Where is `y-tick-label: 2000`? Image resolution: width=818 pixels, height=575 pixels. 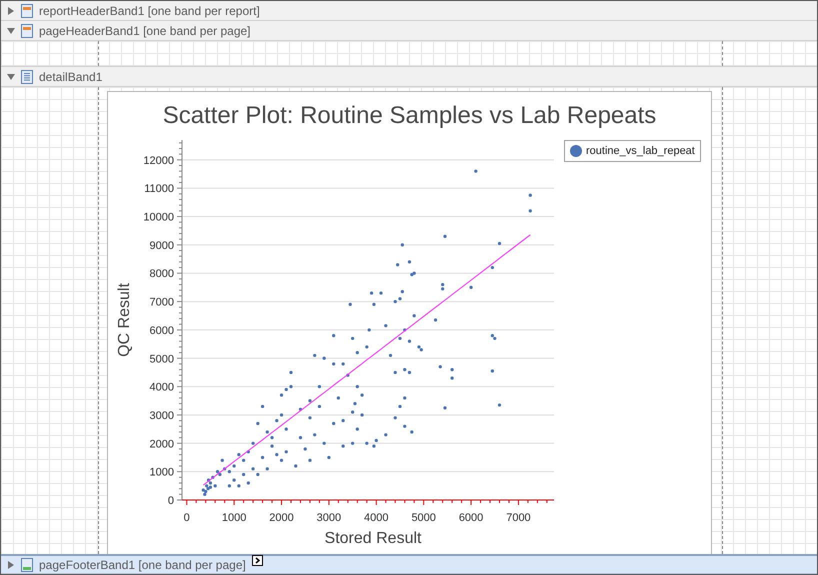 y-tick-label: 2000 is located at coordinates (162, 444).